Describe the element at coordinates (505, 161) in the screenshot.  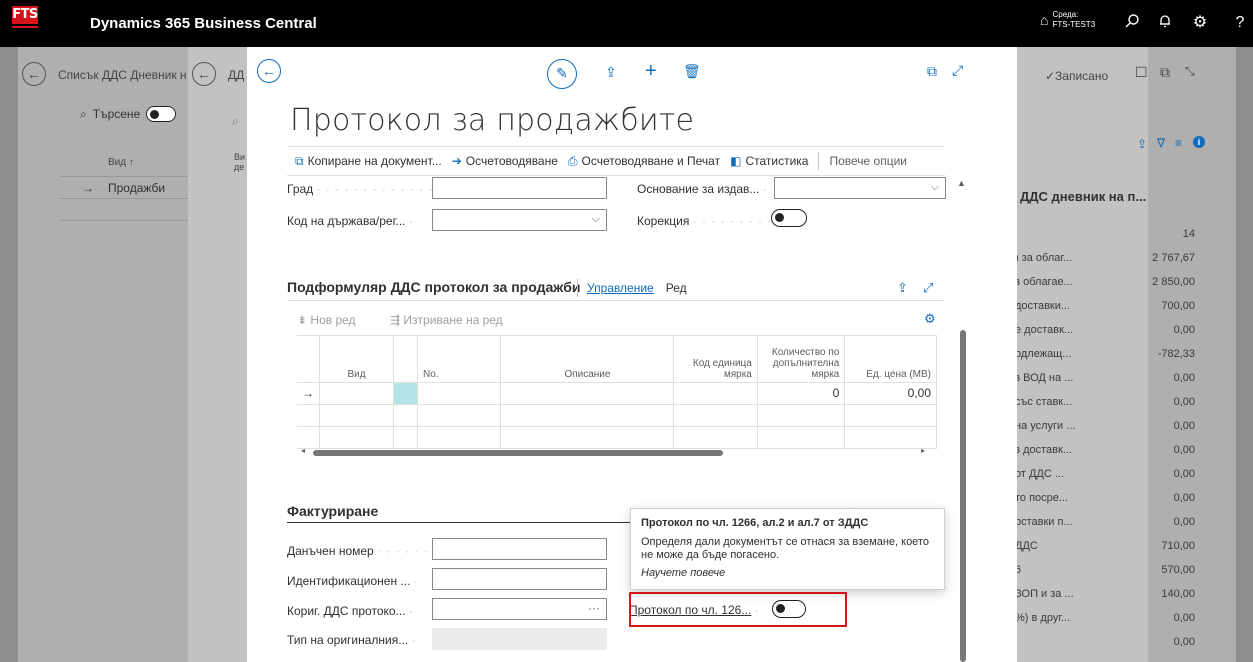
I see `post-action: ➔ Осчетоводяване` at that location.